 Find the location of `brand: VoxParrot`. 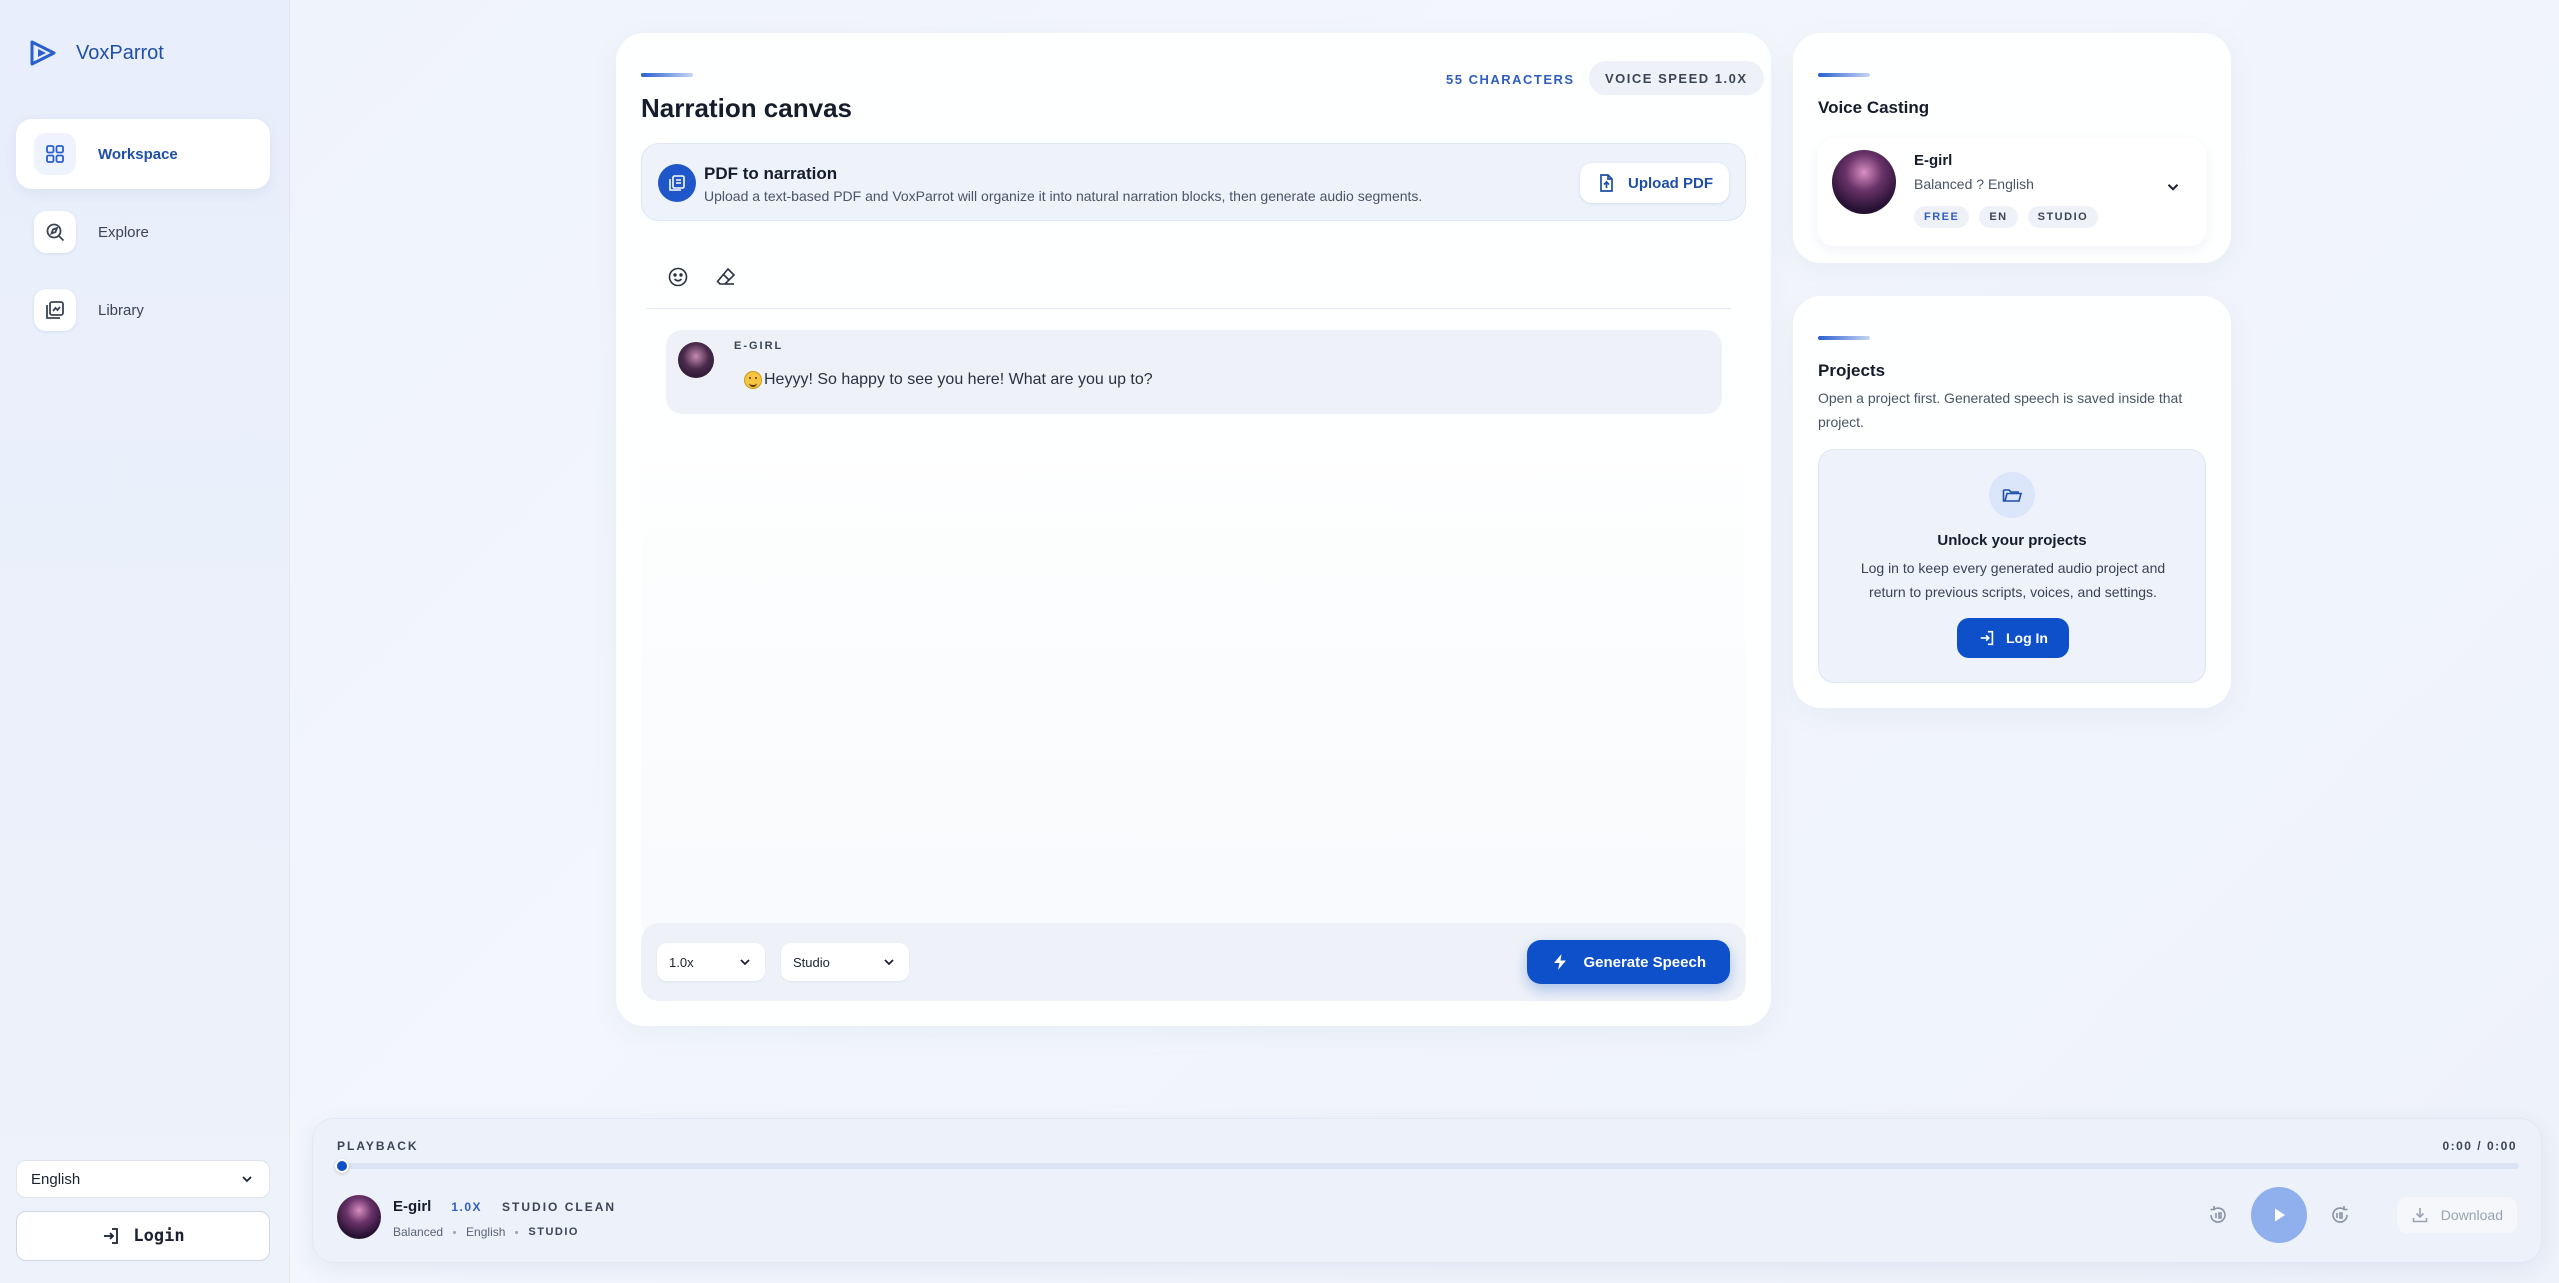

brand: VoxParrot is located at coordinates (96, 53).